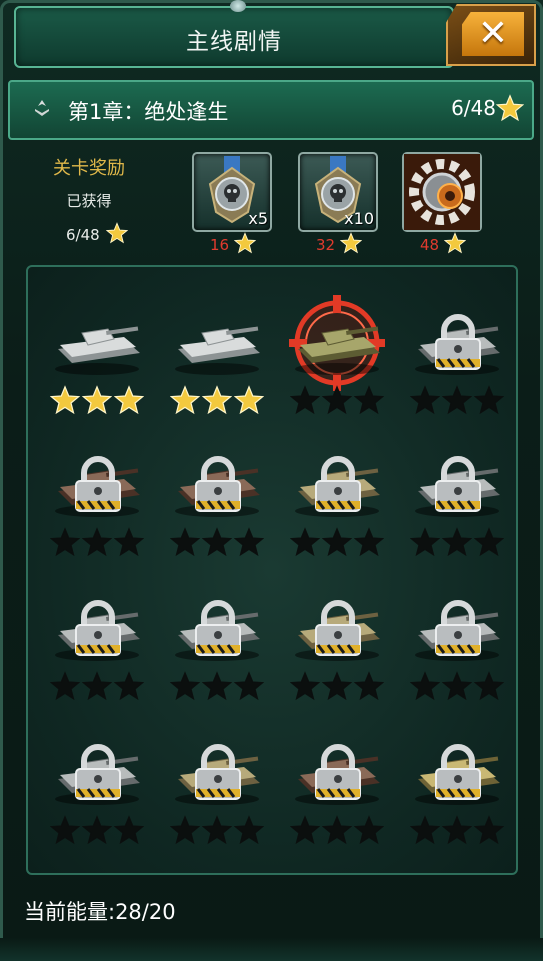  I want to click on gem-ornament-icon, so click(238, 6).